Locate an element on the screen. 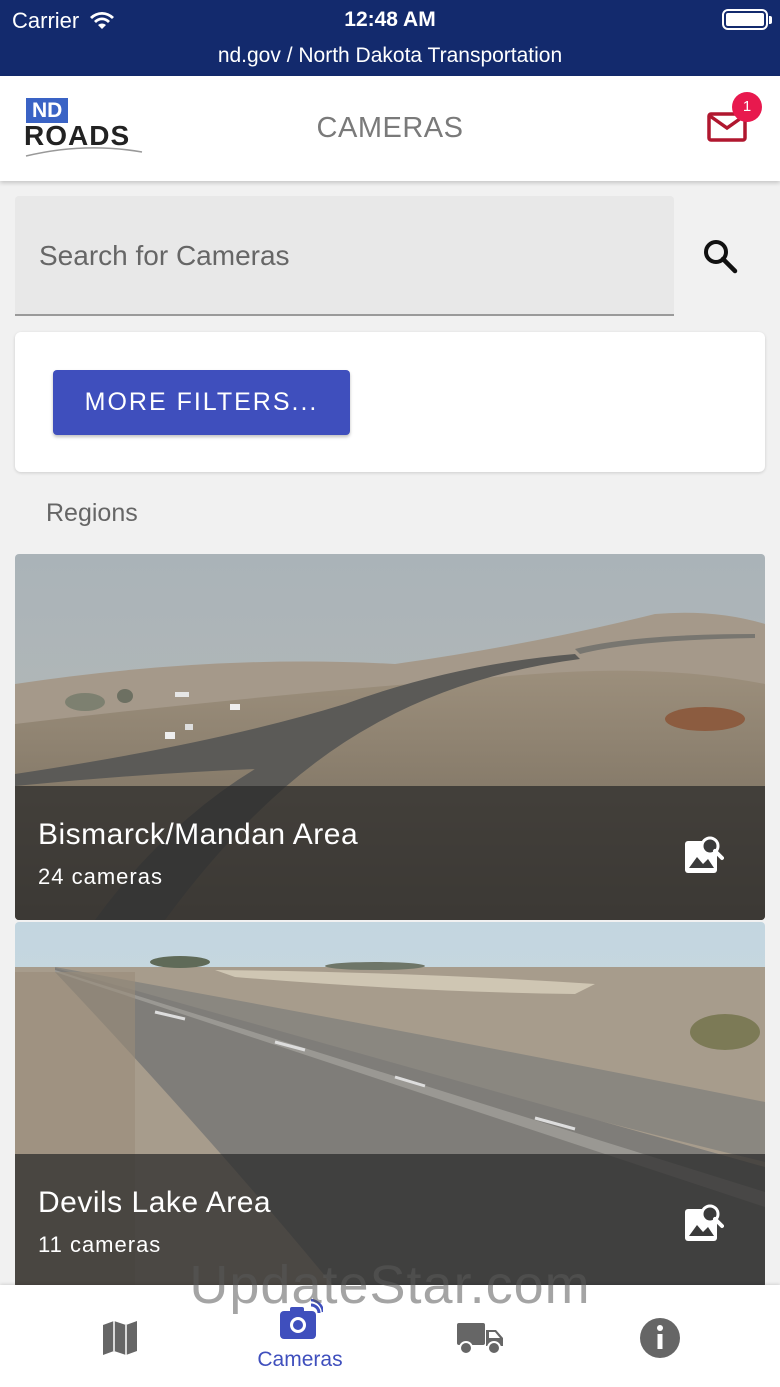 The width and height of the screenshot is (780, 1387). search-field is located at coordinates (344, 256).